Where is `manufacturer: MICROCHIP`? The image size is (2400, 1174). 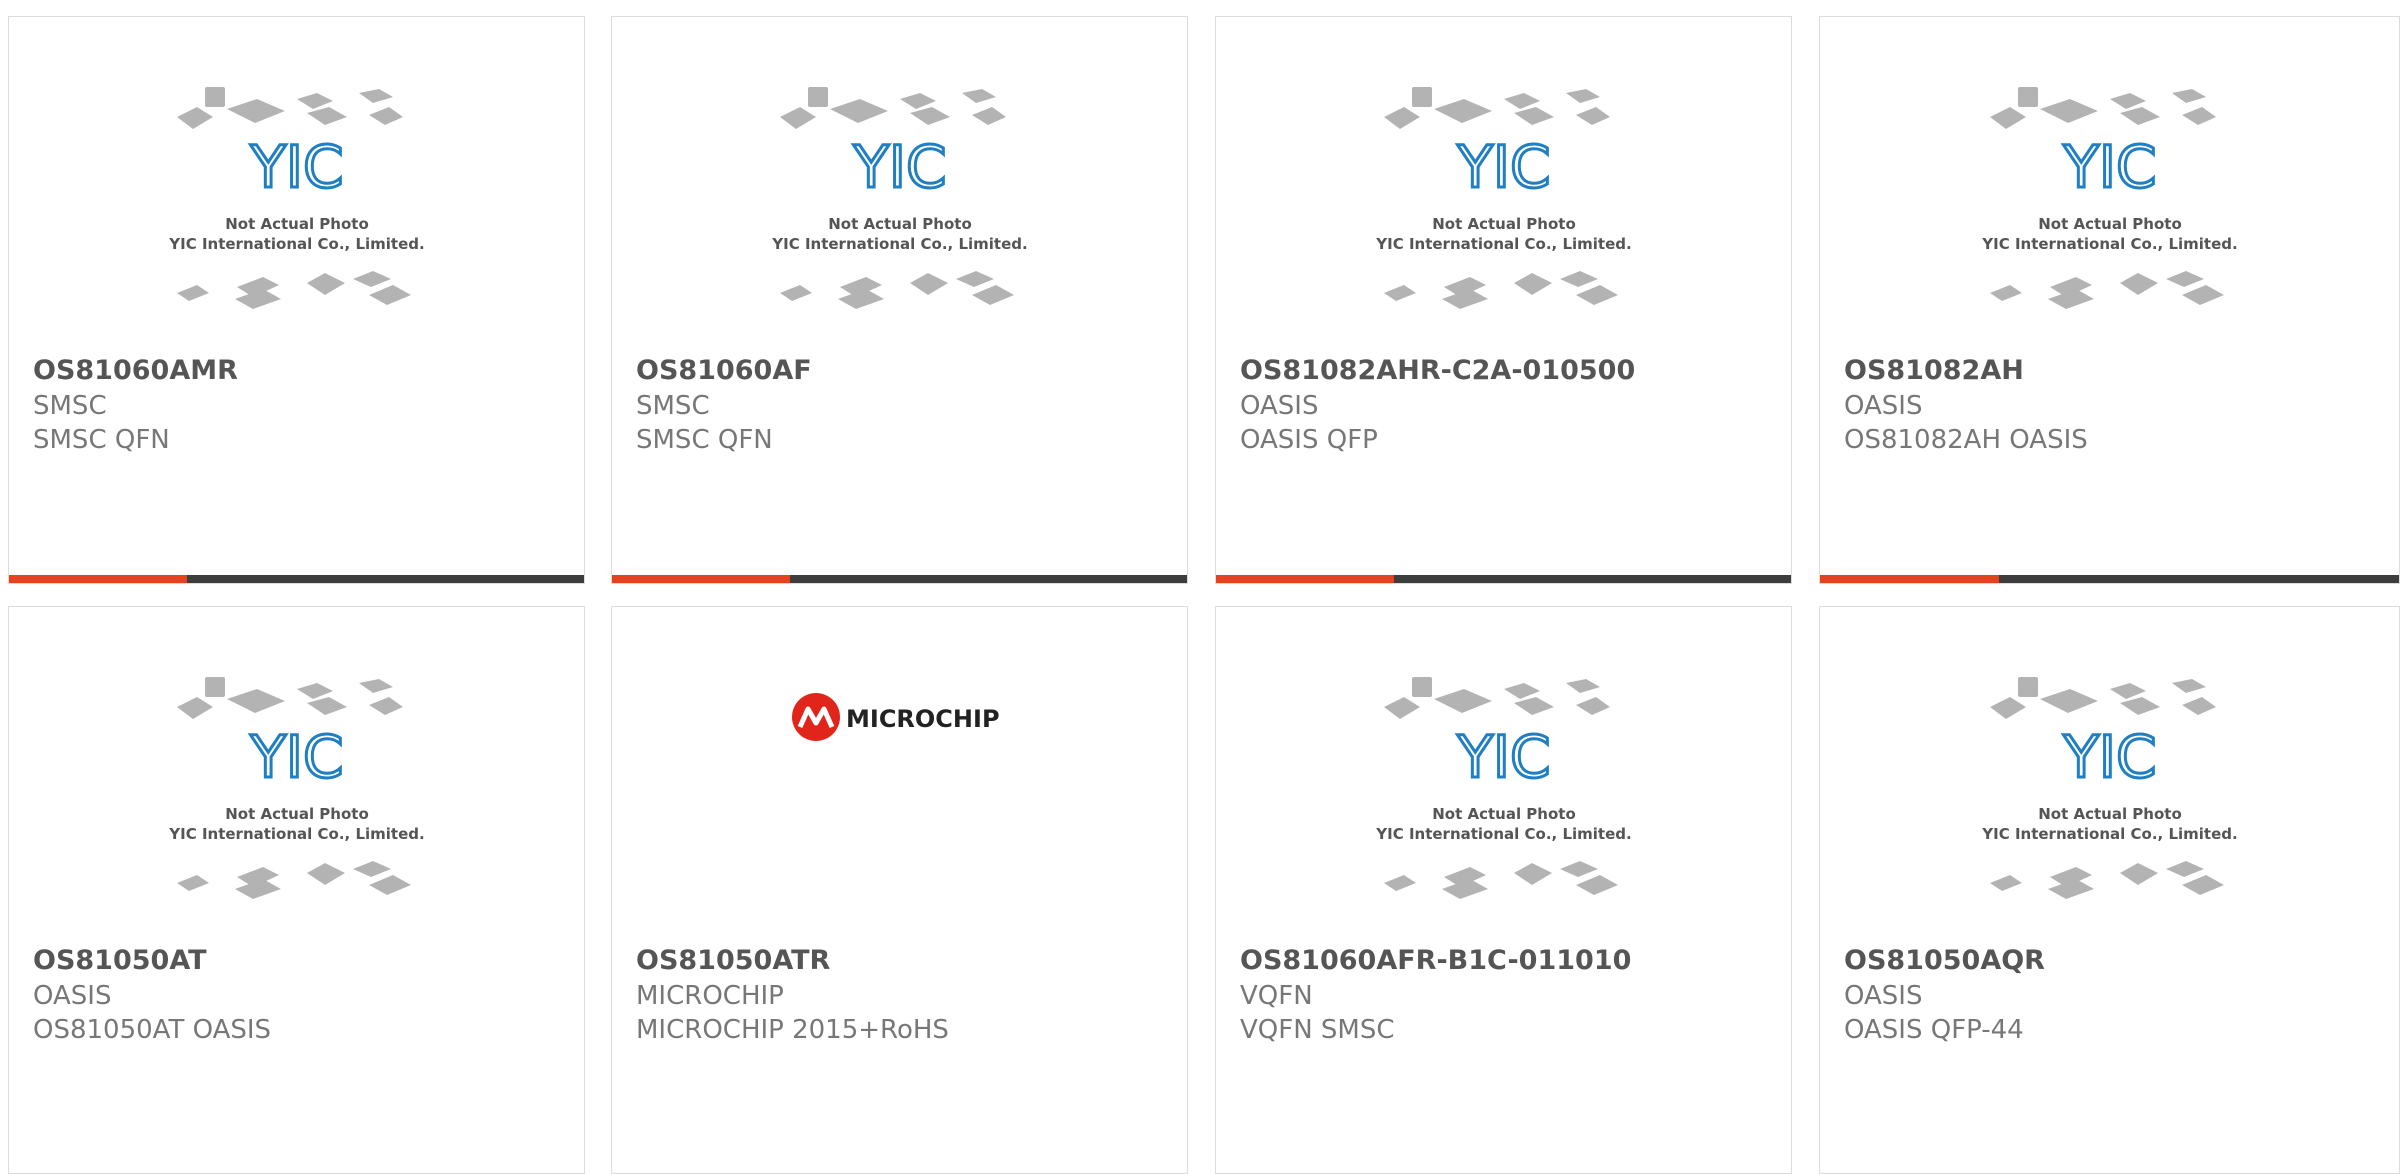
manufacturer: MICROCHIP is located at coordinates (710, 996).